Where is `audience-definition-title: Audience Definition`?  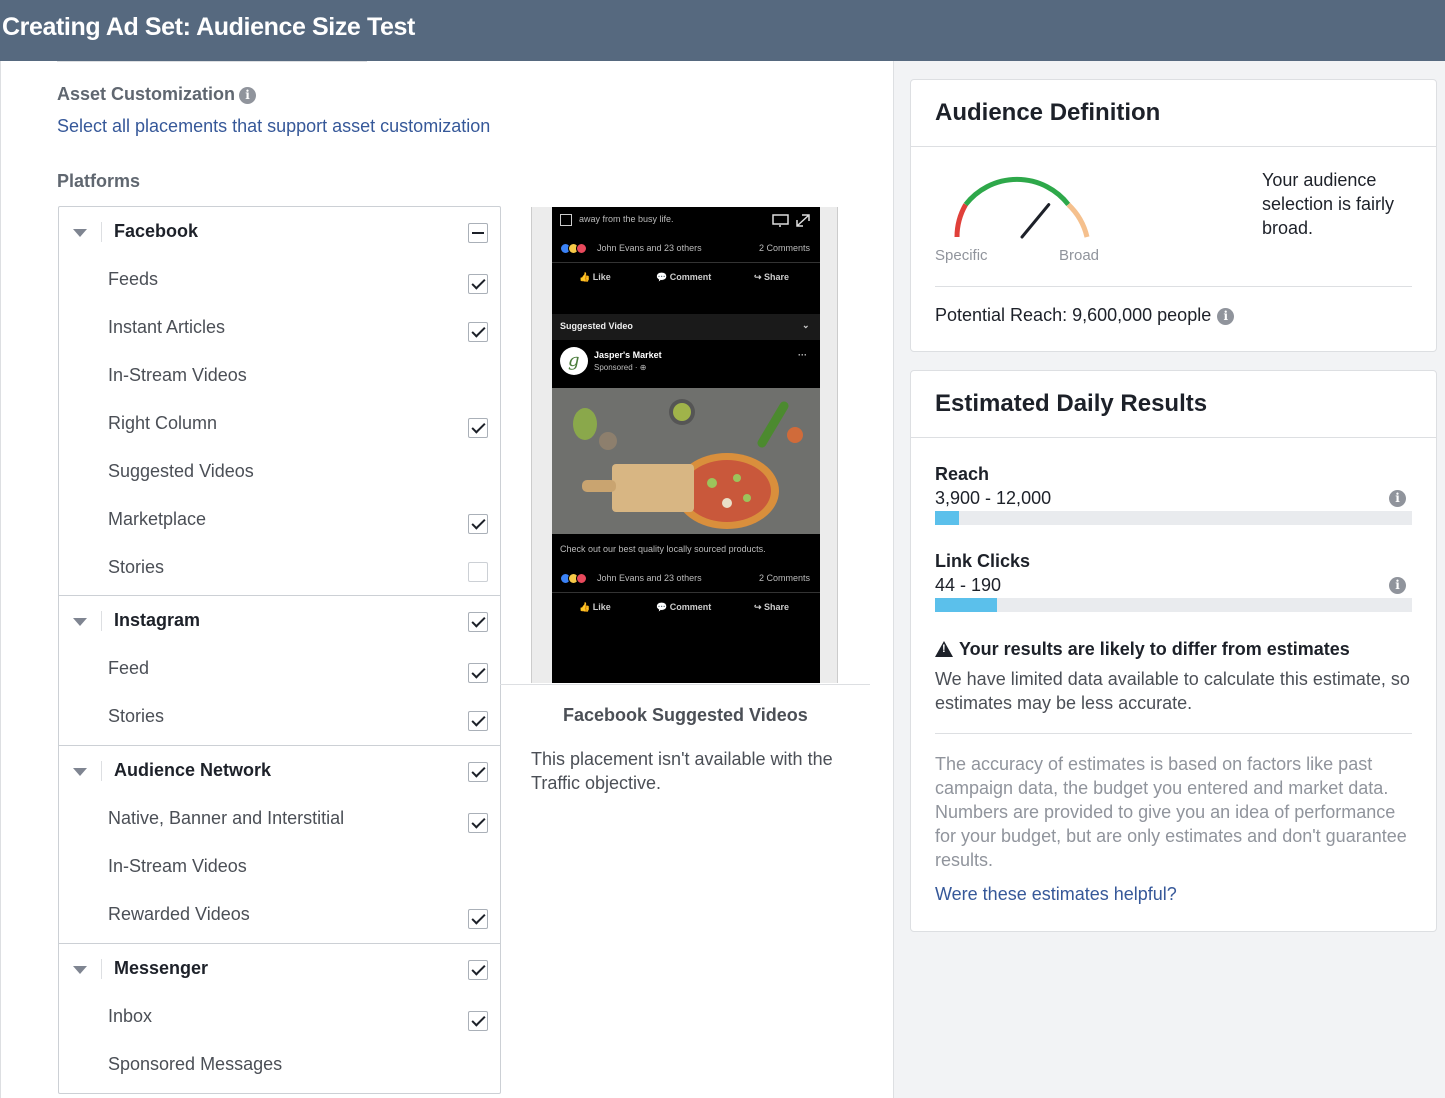
audience-definition-title: Audience Definition is located at coordinates (1048, 112).